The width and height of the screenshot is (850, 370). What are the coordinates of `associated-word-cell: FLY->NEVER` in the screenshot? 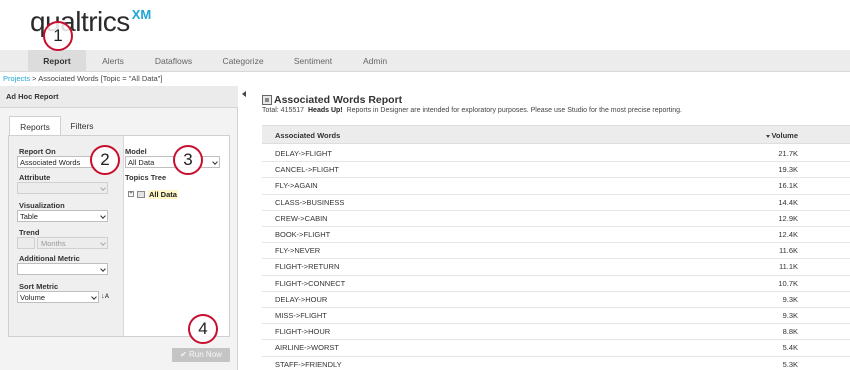 It's located at (298, 251).